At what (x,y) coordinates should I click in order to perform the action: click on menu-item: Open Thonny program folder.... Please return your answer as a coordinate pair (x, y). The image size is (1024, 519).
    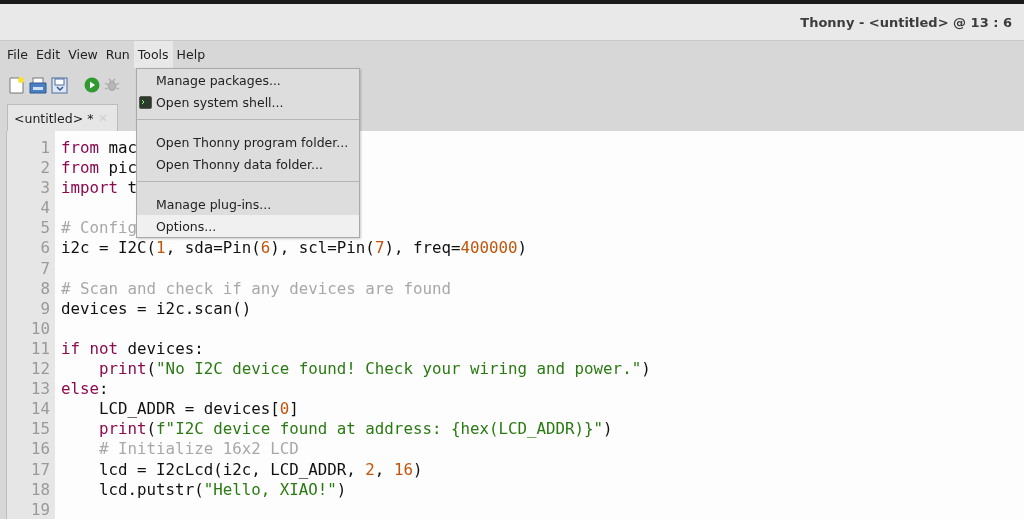
    Looking at the image, I should click on (248, 142).